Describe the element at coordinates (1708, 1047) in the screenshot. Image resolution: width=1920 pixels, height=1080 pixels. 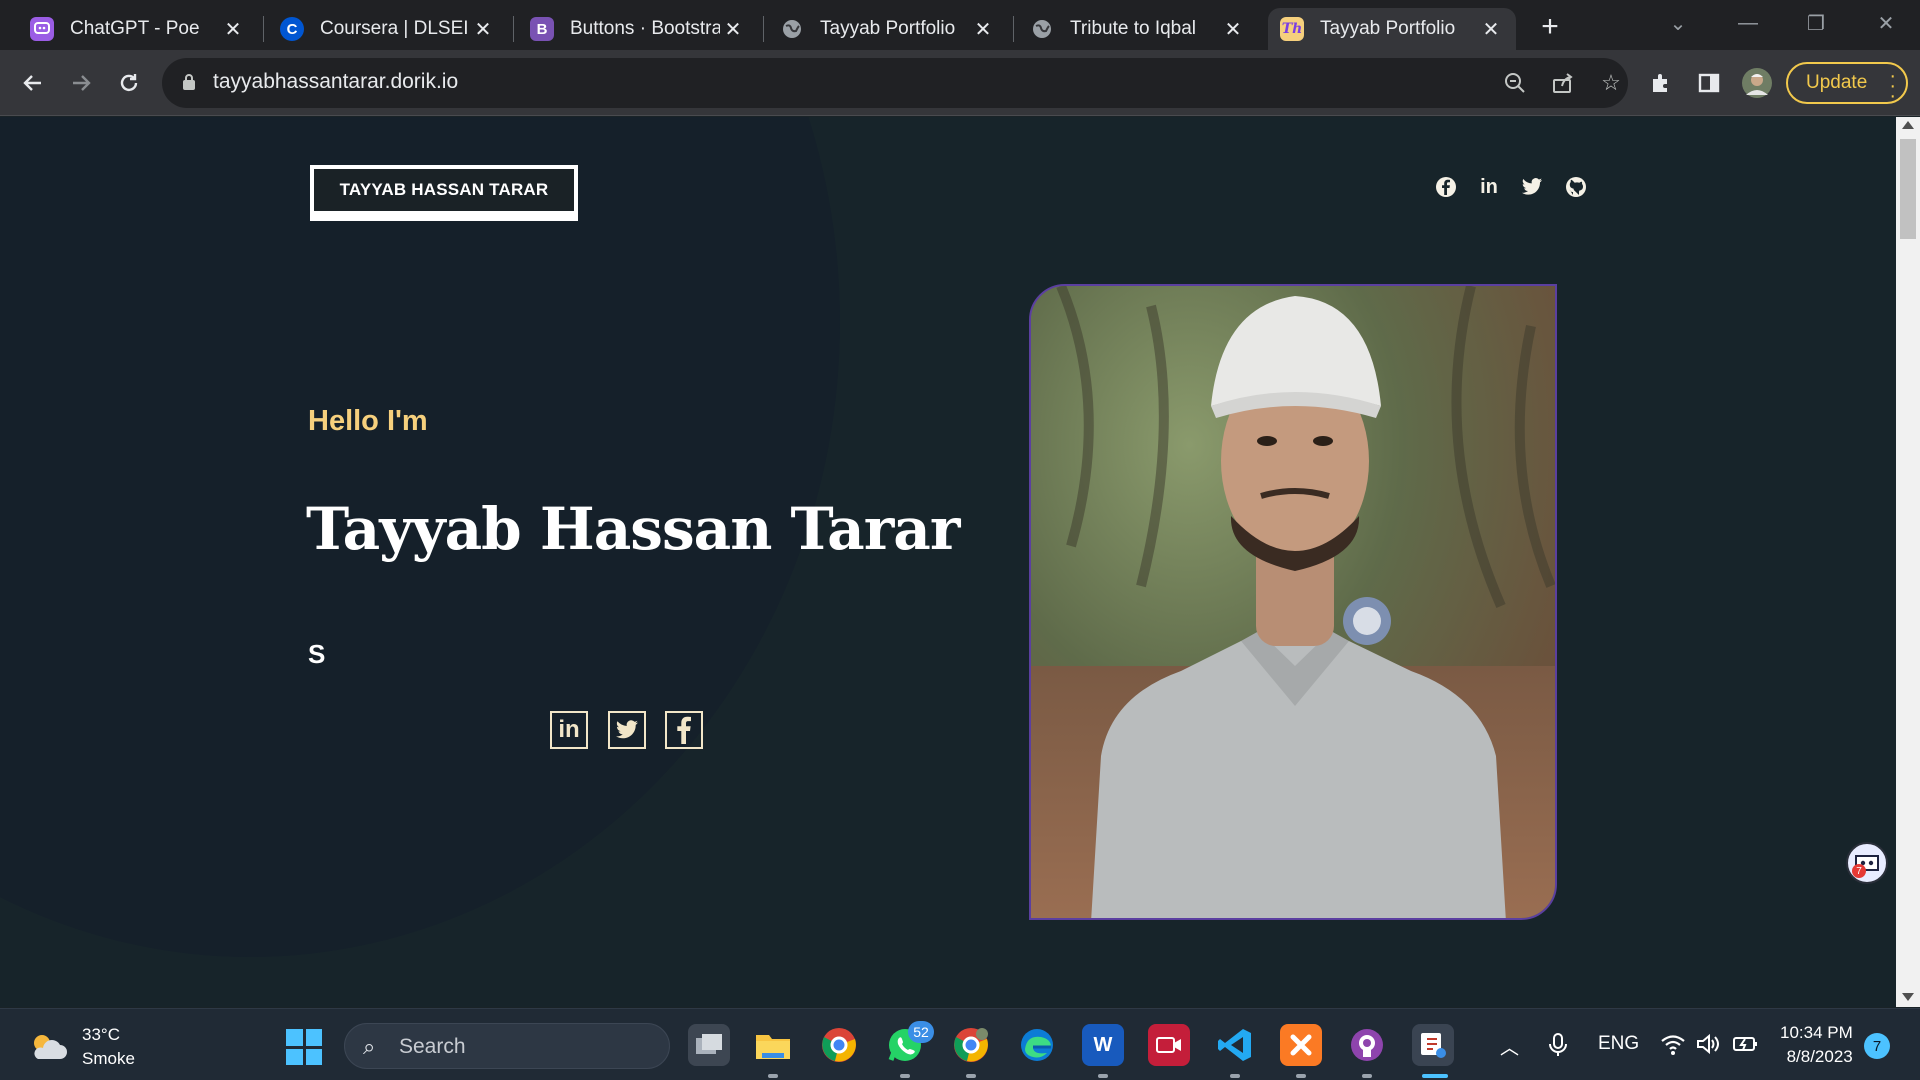
I see `volume-icon` at that location.